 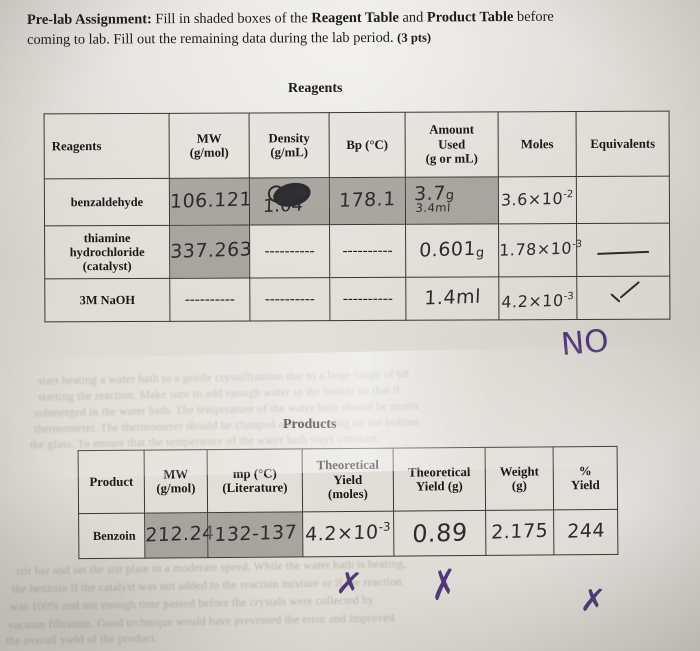 What do you see at coordinates (289, 251) in the screenshot?
I see `cell-thiamine-density: ----------` at bounding box center [289, 251].